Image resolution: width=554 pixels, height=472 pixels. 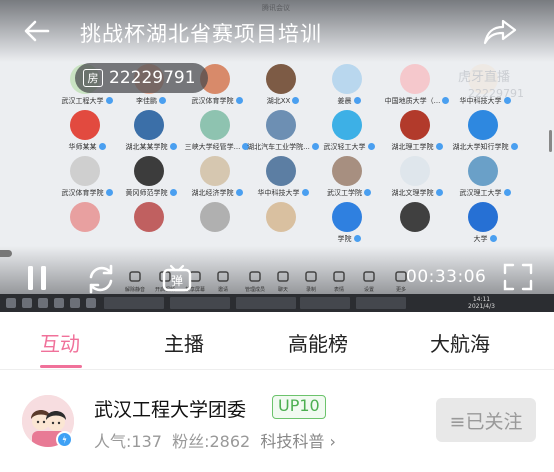 I want to click on meeting-tool-label: 录制, so click(x=310, y=290).